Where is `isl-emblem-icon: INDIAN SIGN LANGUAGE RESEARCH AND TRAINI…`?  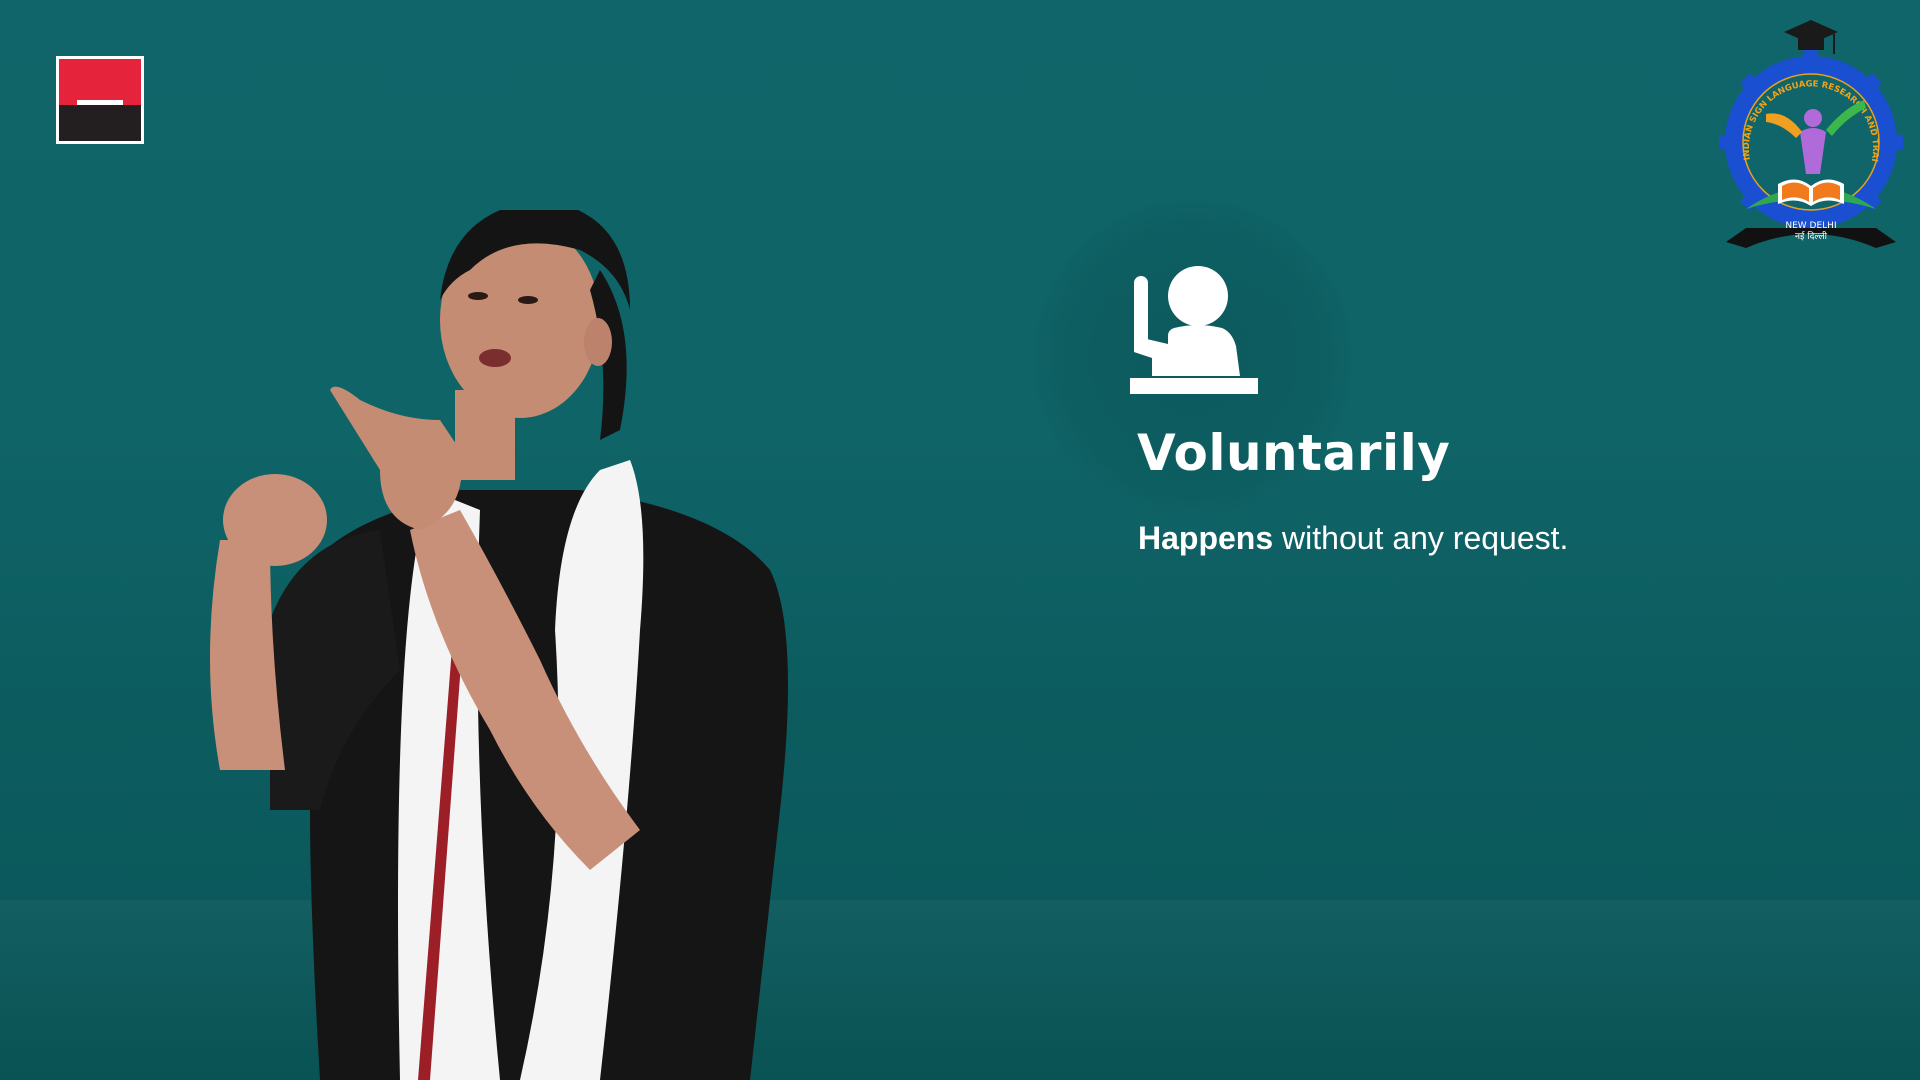 isl-emblem-icon: INDIAN SIGN LANGUAGE RESEARCH AND TRAINI… is located at coordinates (1809, 131).